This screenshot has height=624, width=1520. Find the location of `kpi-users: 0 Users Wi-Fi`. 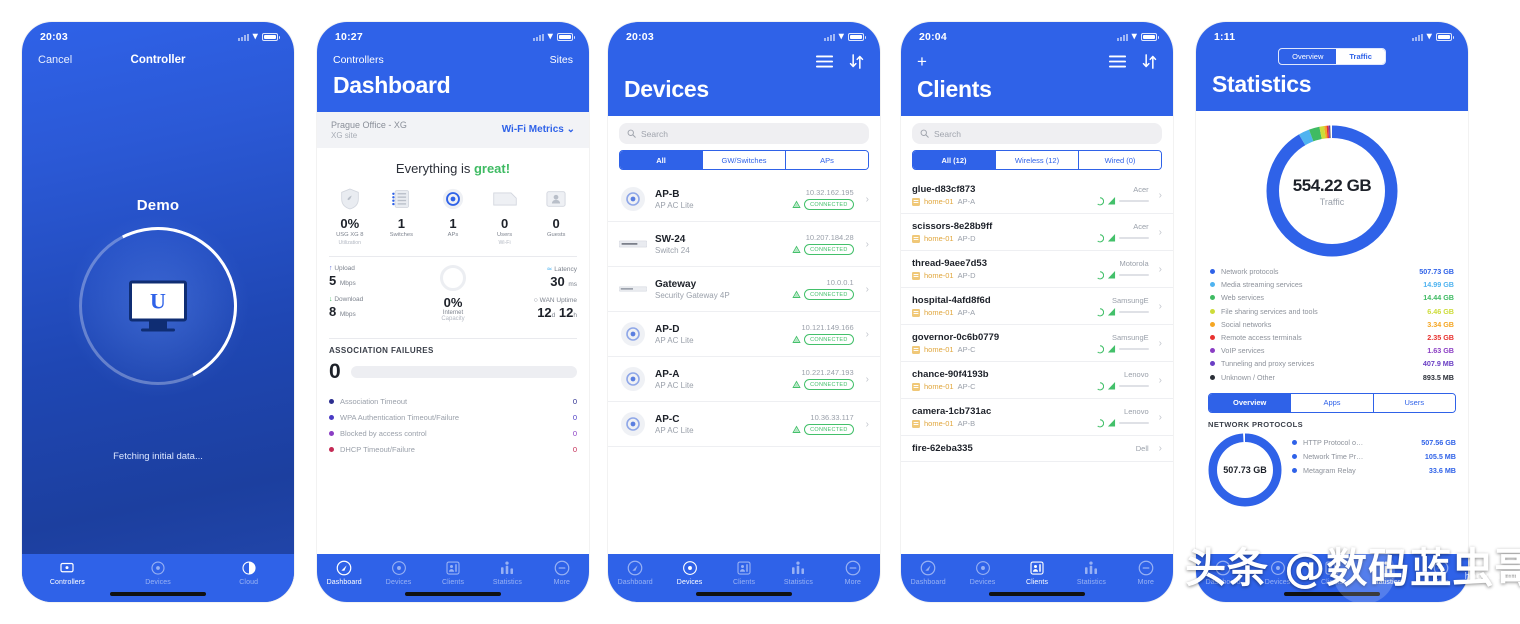

kpi-users: 0 Users Wi-Fi is located at coordinates (505, 216).